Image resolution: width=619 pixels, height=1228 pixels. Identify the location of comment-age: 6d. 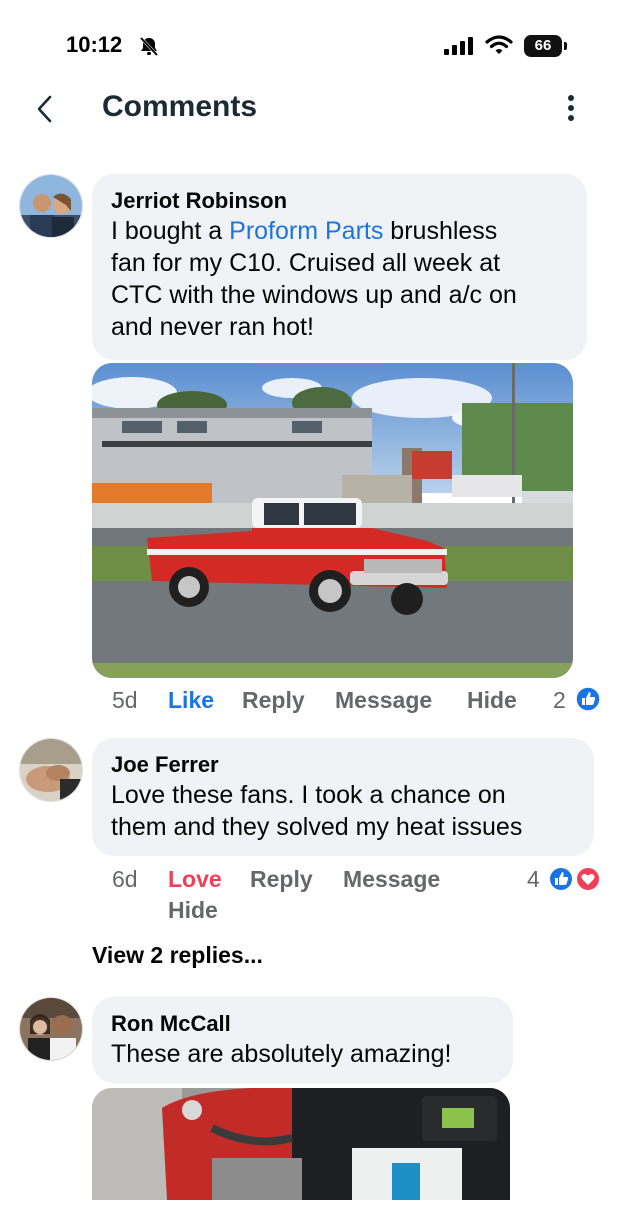
(125, 879).